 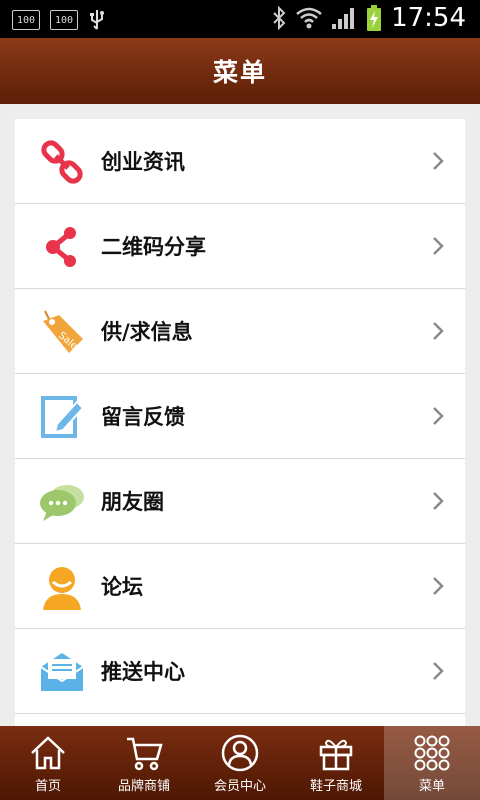 I want to click on link-icon, so click(x=62, y=162).